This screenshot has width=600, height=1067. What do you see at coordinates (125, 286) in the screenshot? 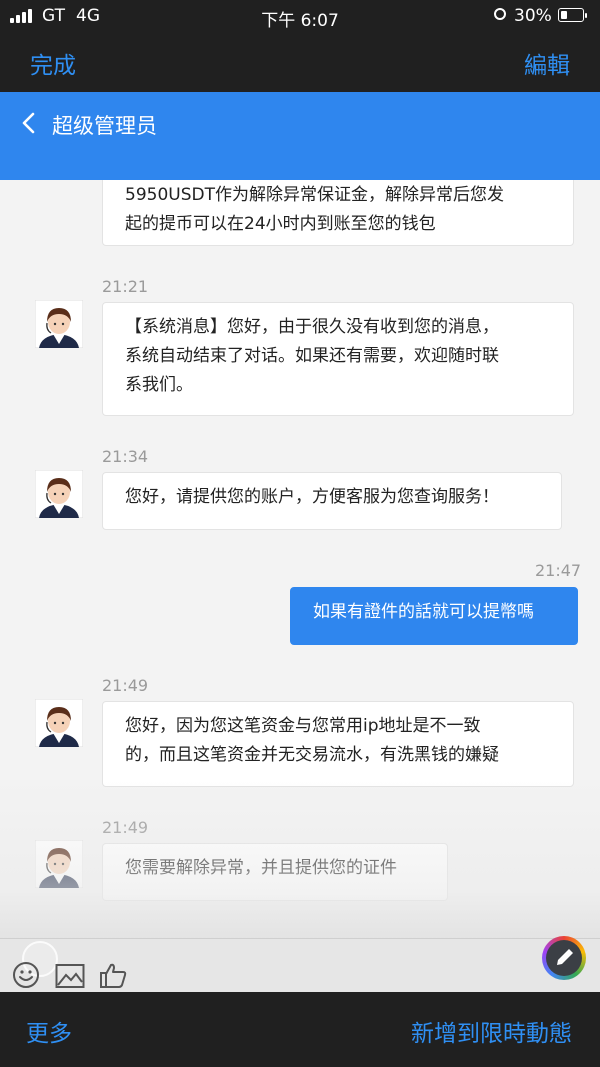
I see `message-timestamp: 21:21` at bounding box center [125, 286].